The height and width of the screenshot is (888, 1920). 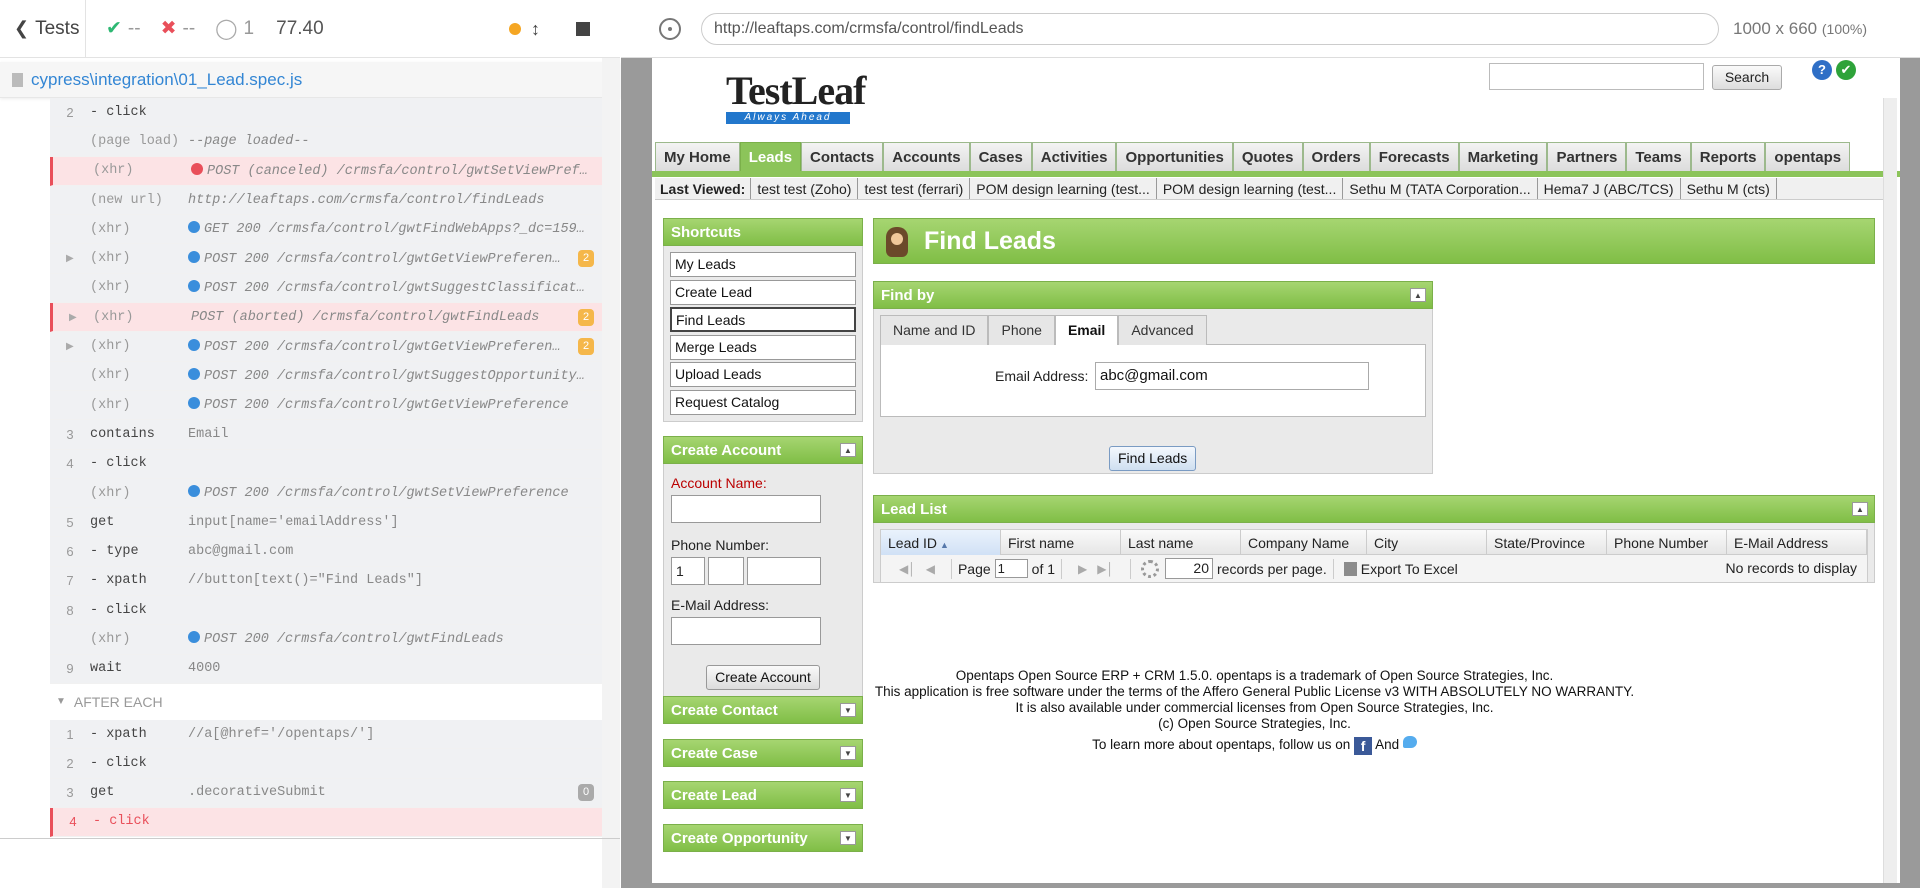 What do you see at coordinates (746, 631) in the screenshot?
I see `account-email-input` at bounding box center [746, 631].